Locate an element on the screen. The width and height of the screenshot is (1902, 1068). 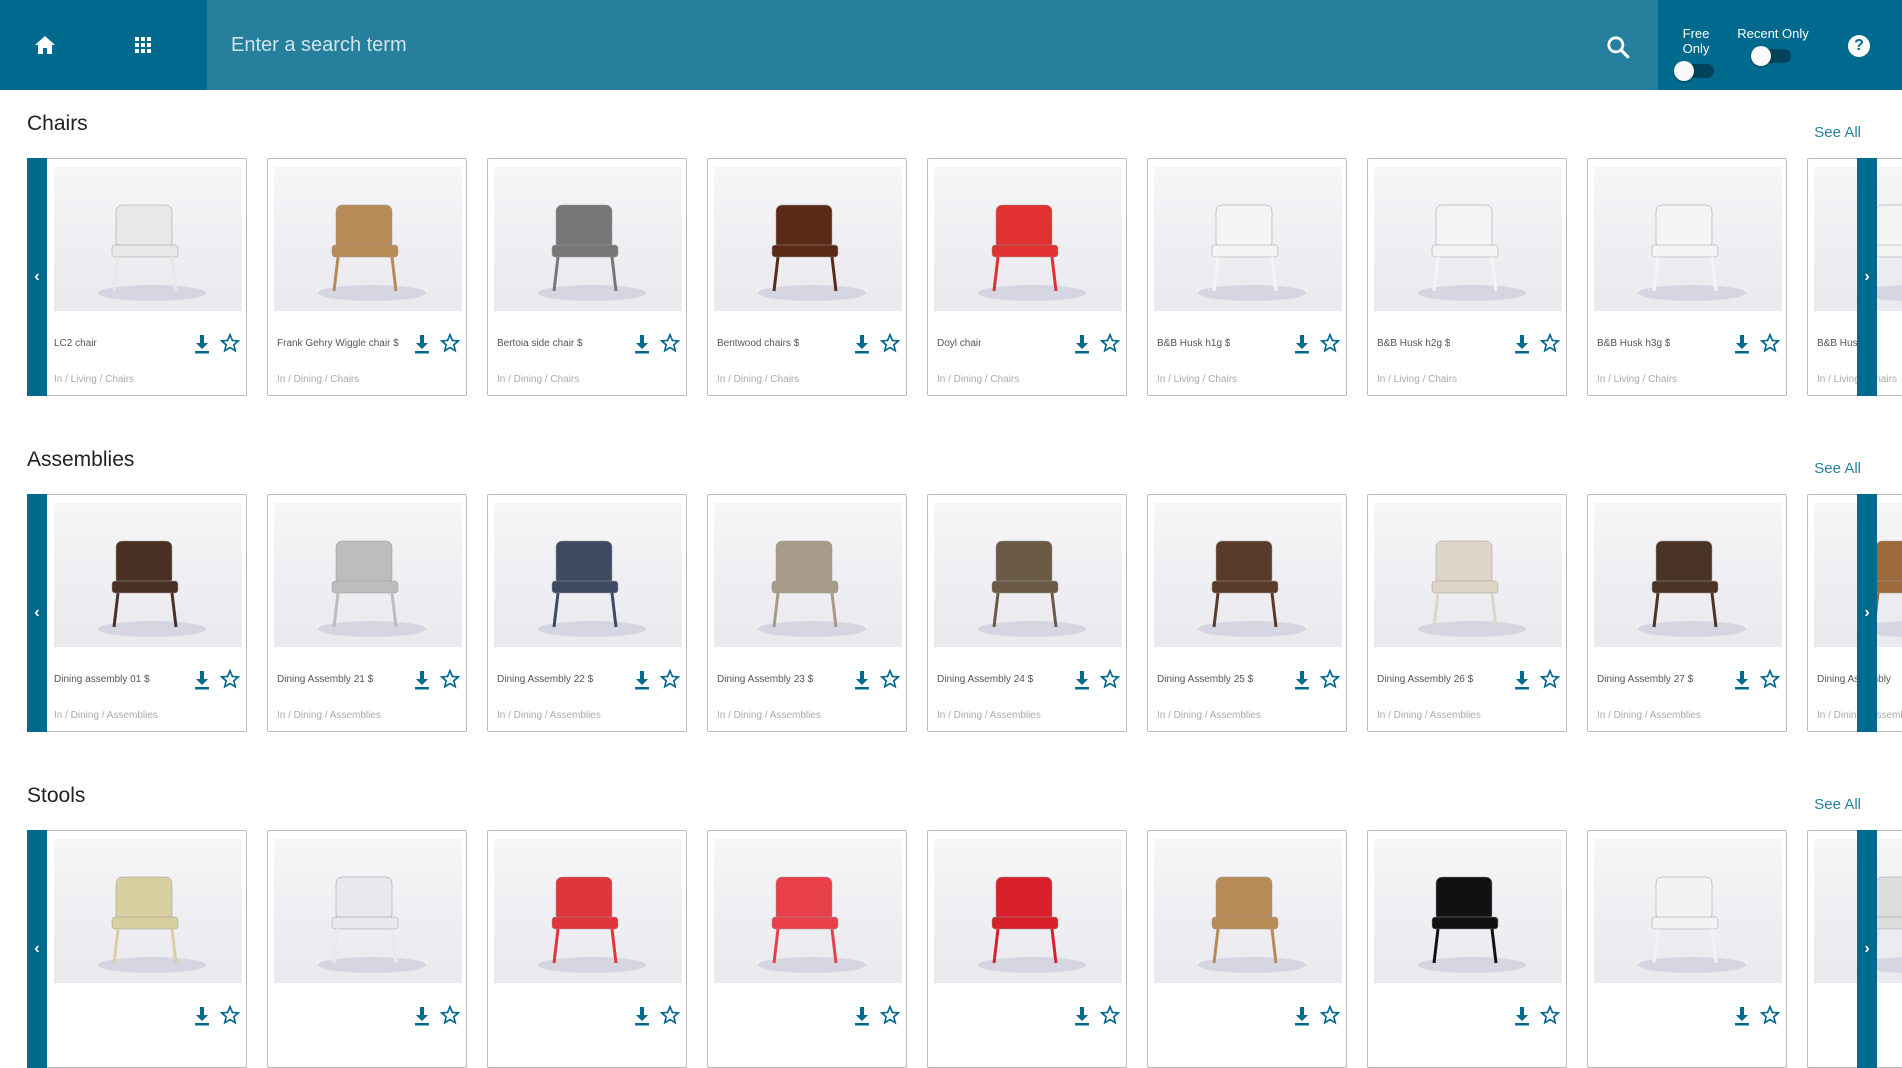
product-card: LC2 chair In / Living / Chairs is located at coordinates (137, 277).